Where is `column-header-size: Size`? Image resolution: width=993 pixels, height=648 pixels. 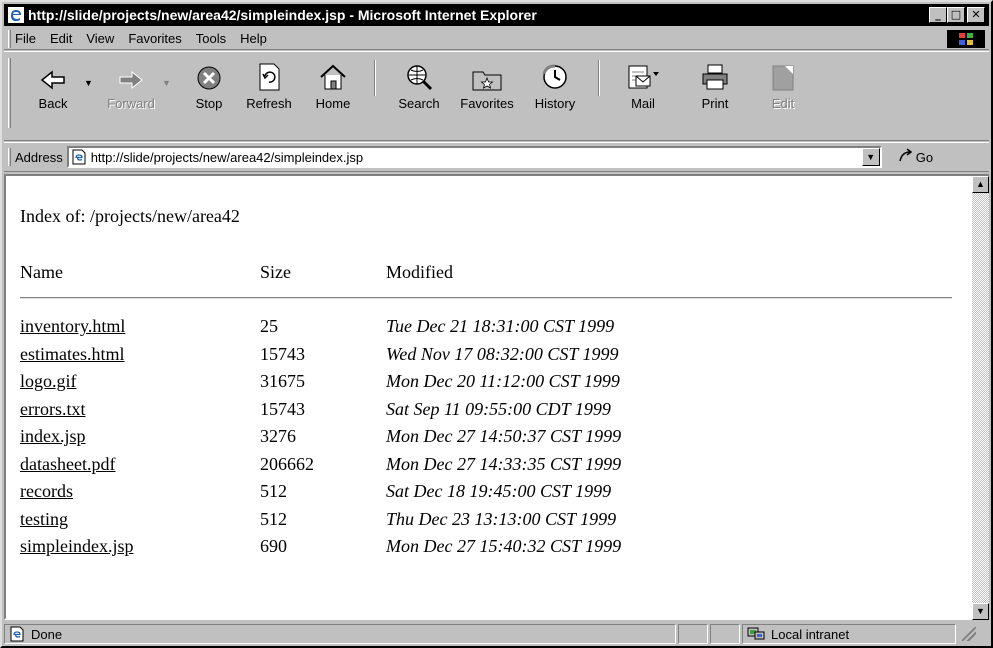
column-header-size: Size is located at coordinates (275, 272).